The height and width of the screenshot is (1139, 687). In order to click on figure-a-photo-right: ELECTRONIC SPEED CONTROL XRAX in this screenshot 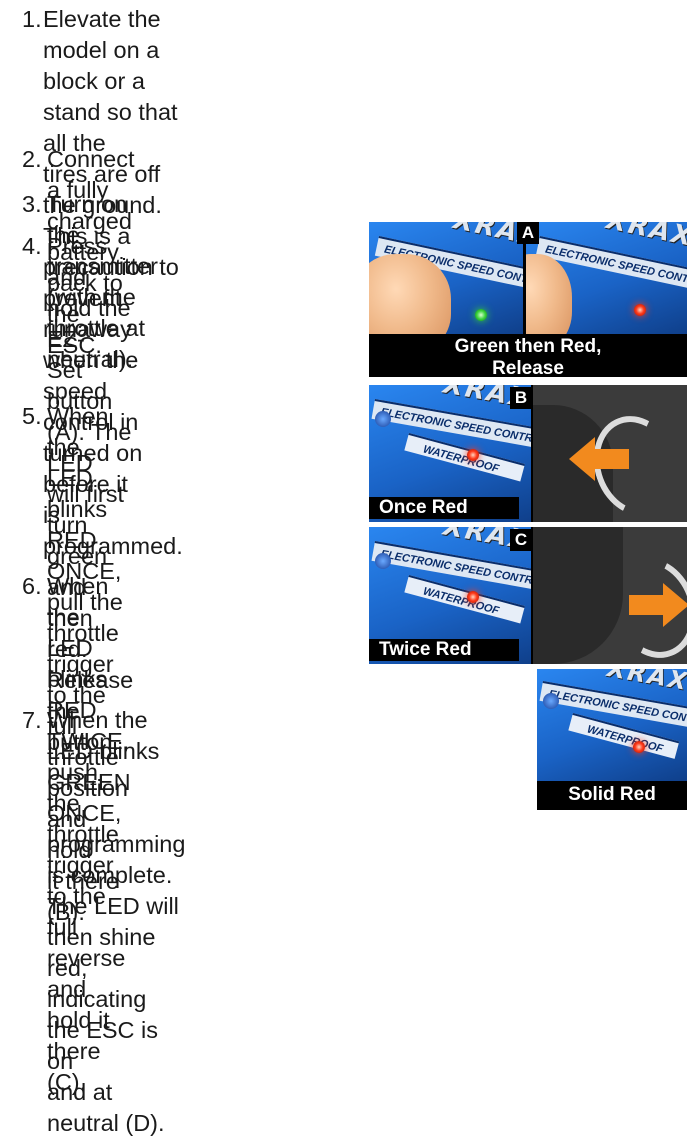, I will do `click(606, 278)`.